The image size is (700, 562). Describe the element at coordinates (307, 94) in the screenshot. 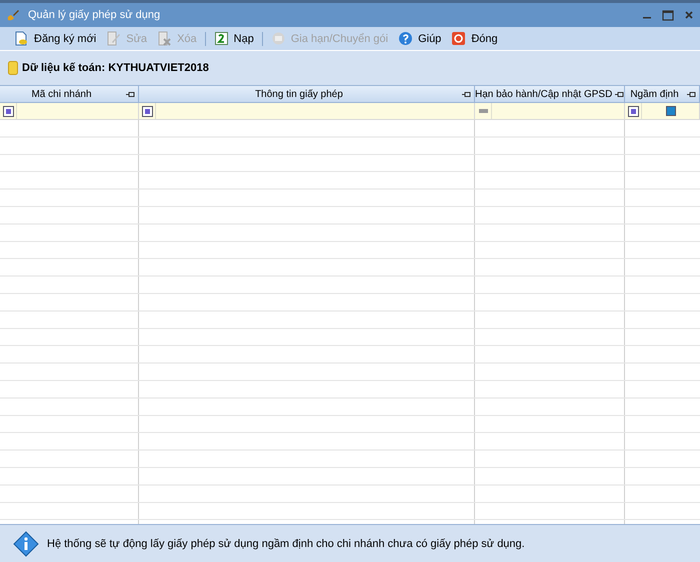

I see `column-header: Thông tin giấy phép` at that location.